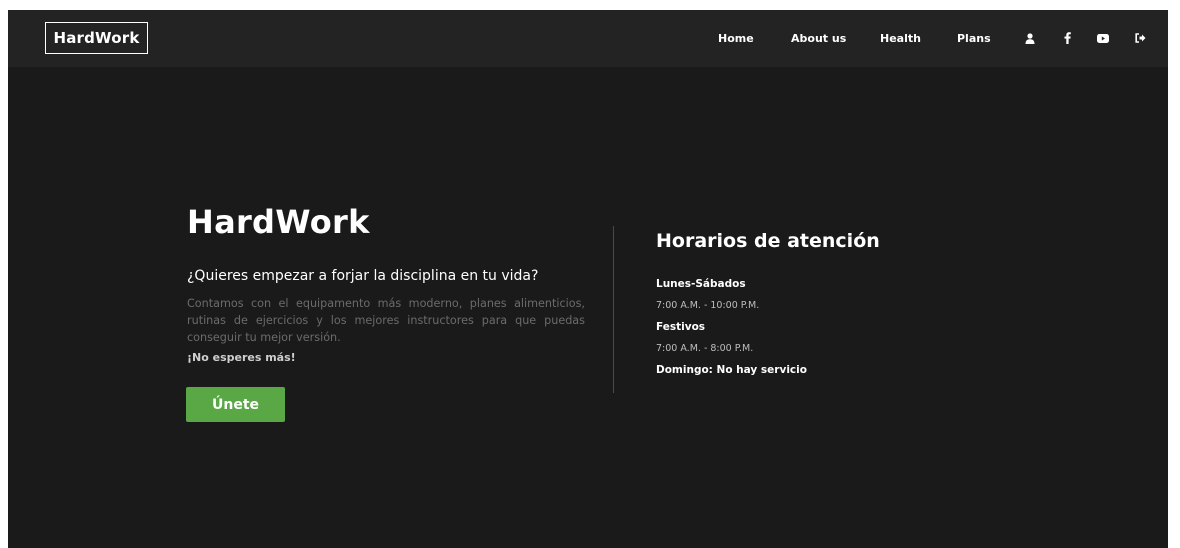 This screenshot has height=548, width=1180. I want to click on nav-link-about-us: About us, so click(818, 38).